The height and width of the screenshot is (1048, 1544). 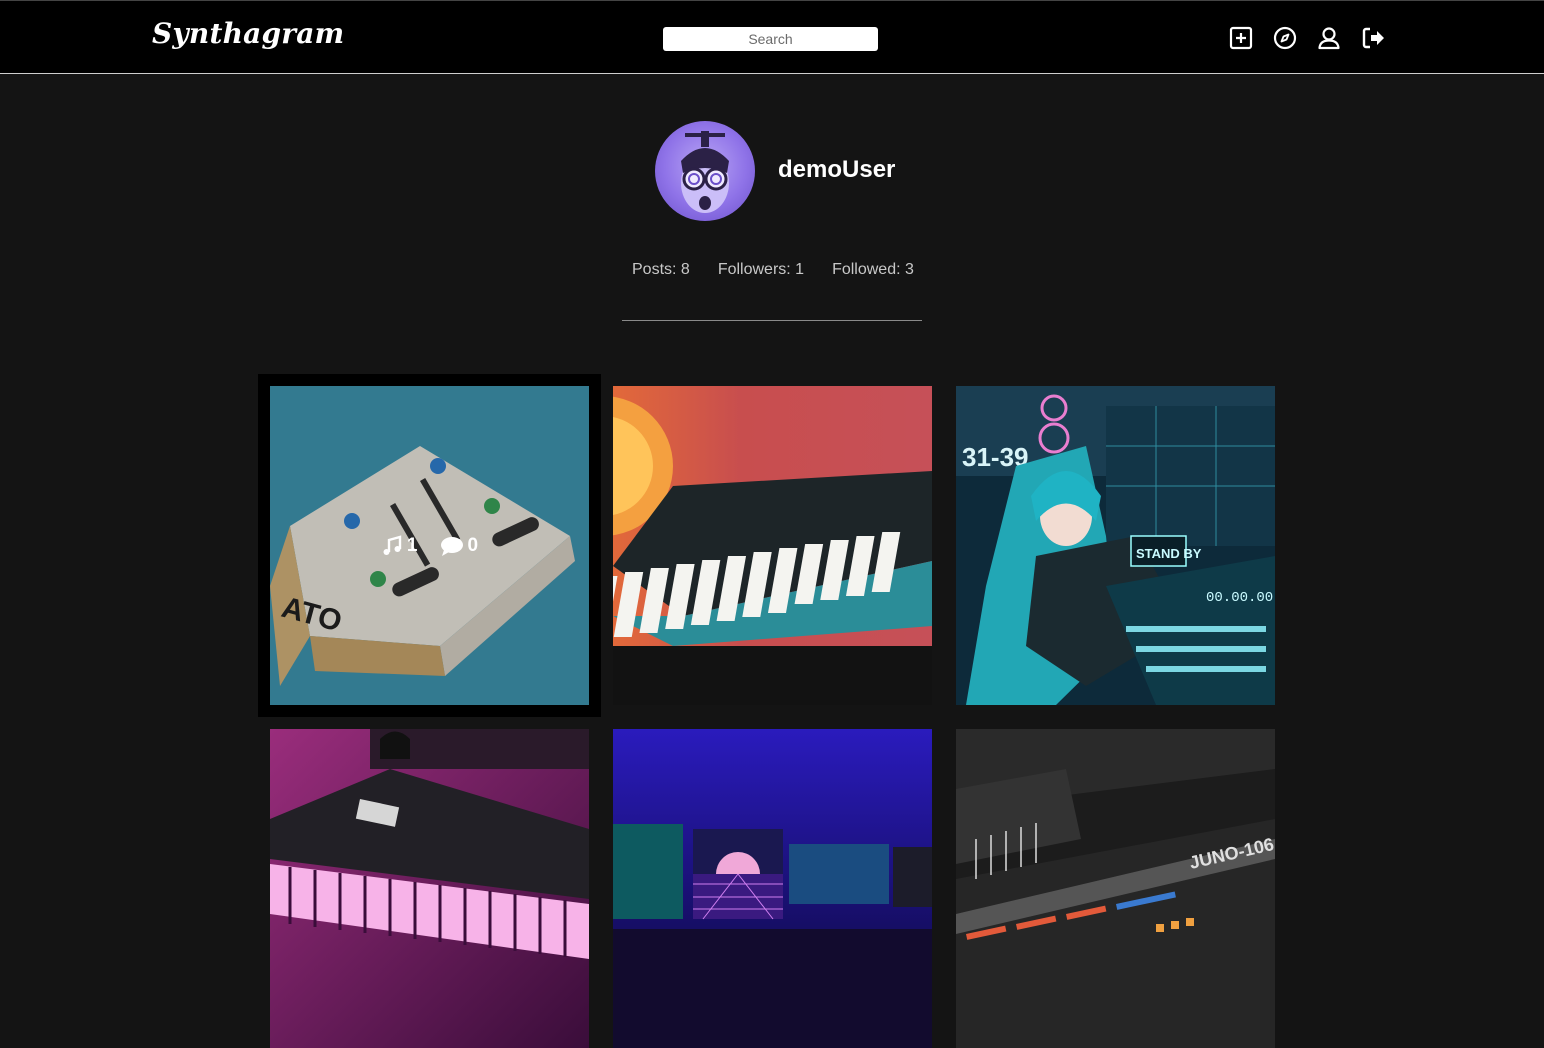 What do you see at coordinates (451, 546) in the screenshot?
I see `comment-icon` at bounding box center [451, 546].